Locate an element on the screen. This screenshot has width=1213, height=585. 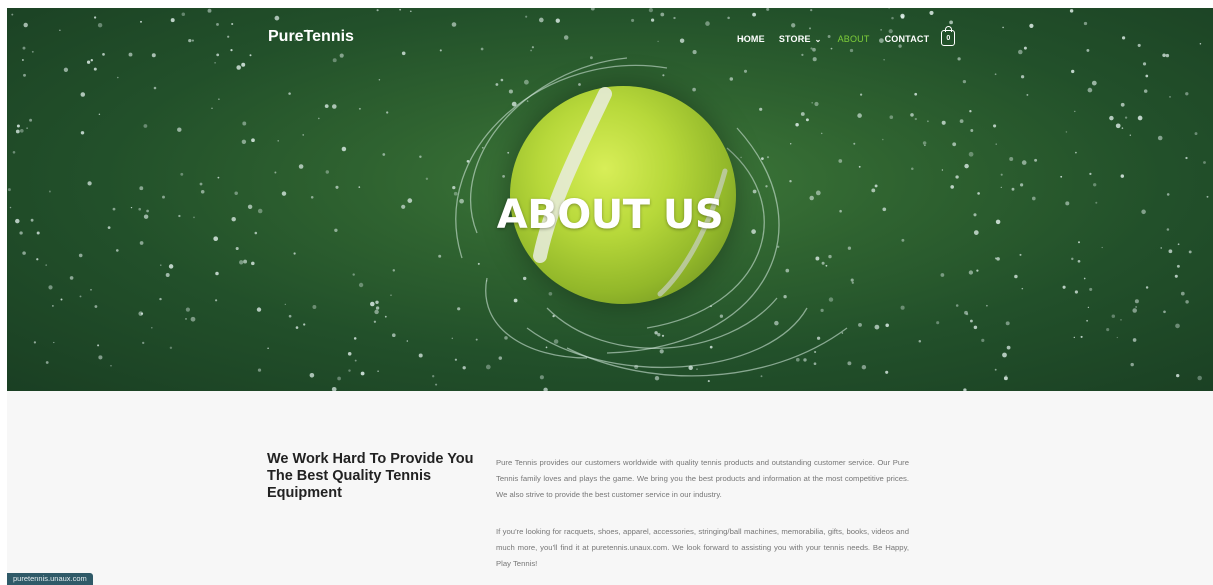
nav-home: HOME is located at coordinates (751, 39).